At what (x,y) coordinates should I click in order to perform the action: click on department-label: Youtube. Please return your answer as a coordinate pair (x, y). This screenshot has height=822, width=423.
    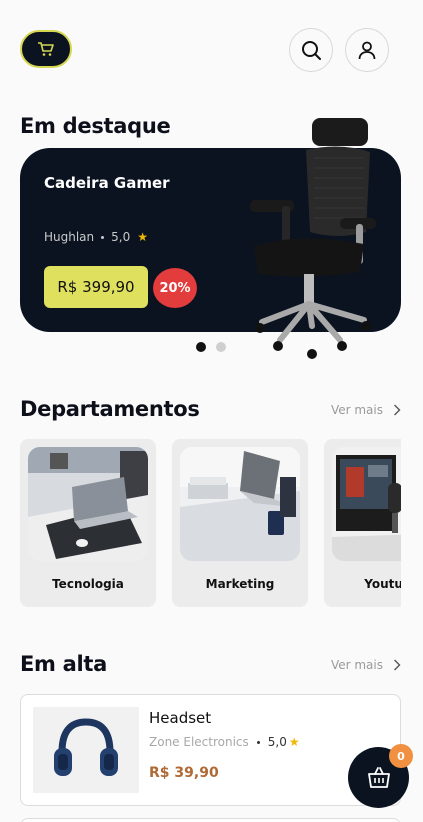
    Looking at the image, I should click on (382, 584).